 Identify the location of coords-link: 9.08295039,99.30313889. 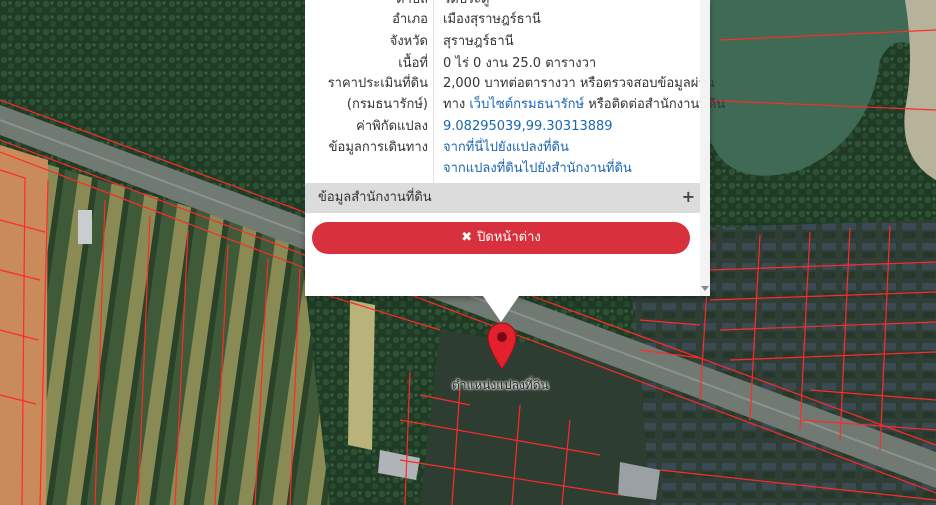
(528, 126).